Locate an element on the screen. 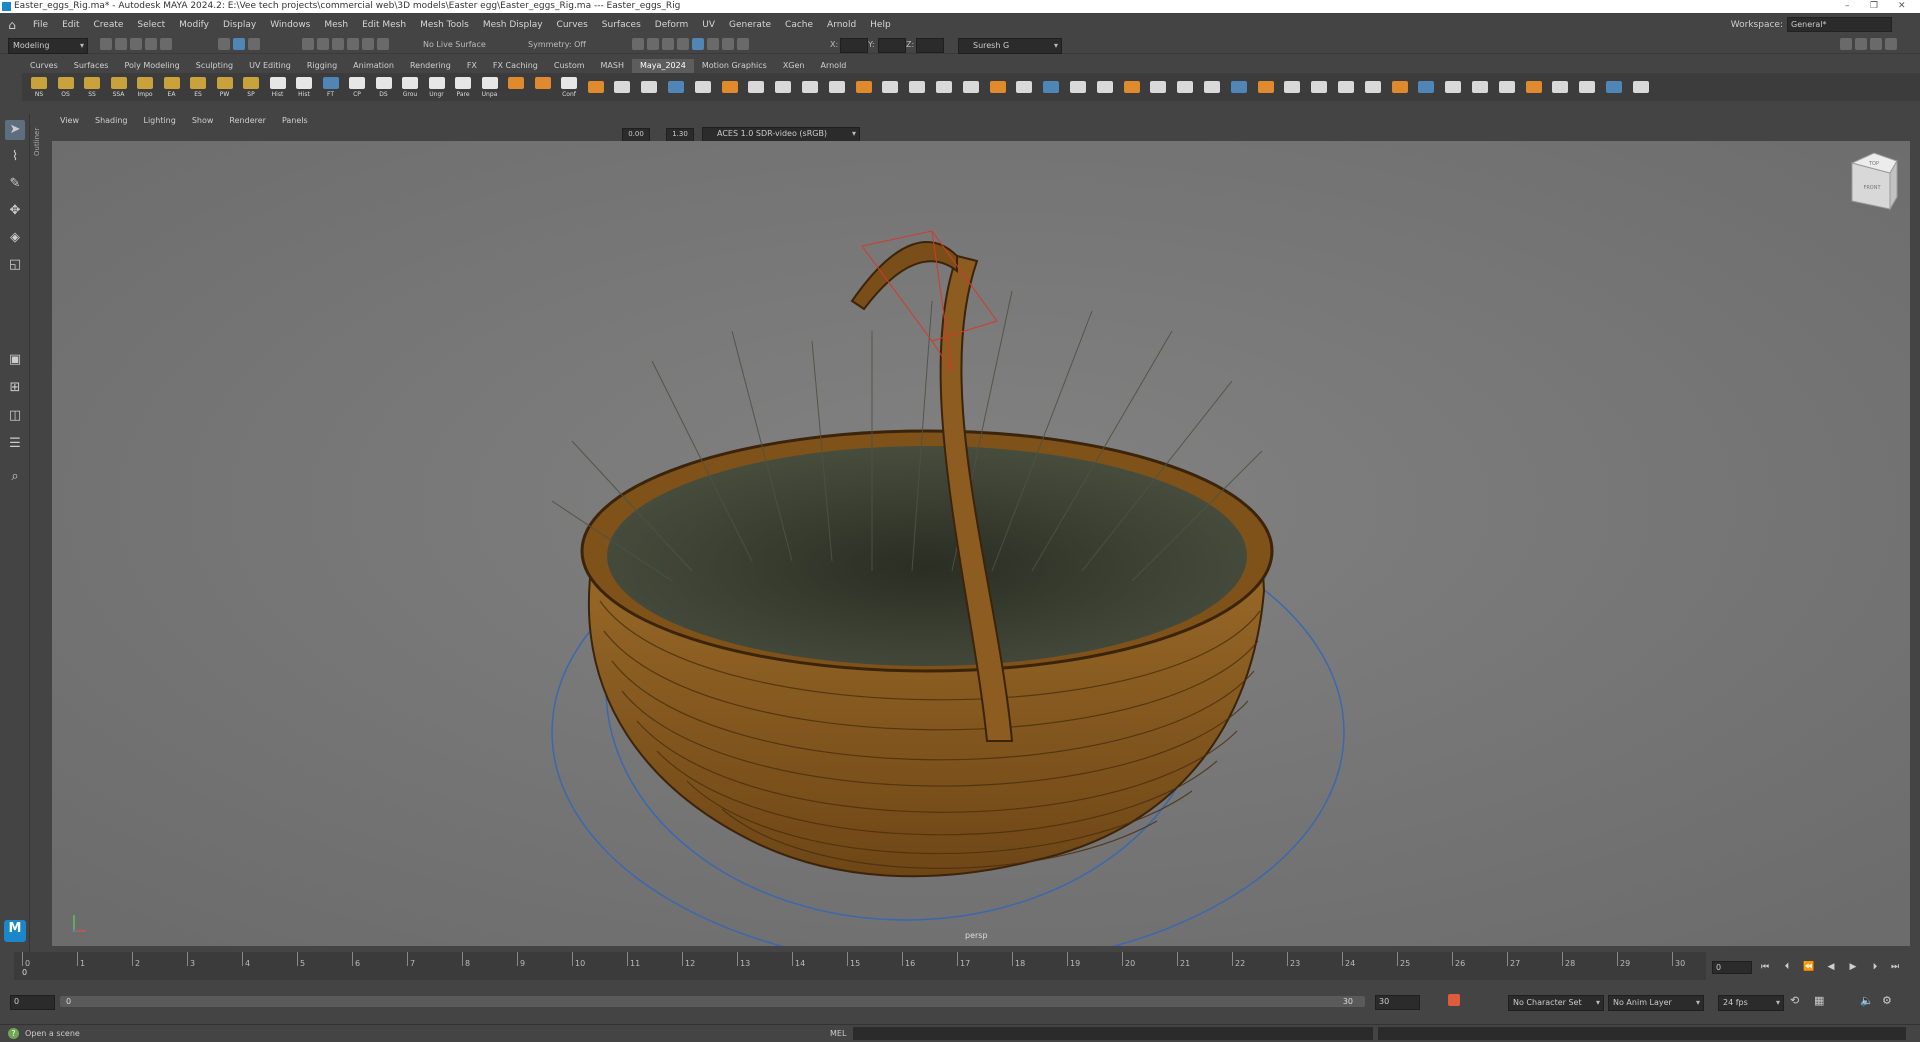  shelf-button-ea-5: EA is located at coordinates (172, 87).